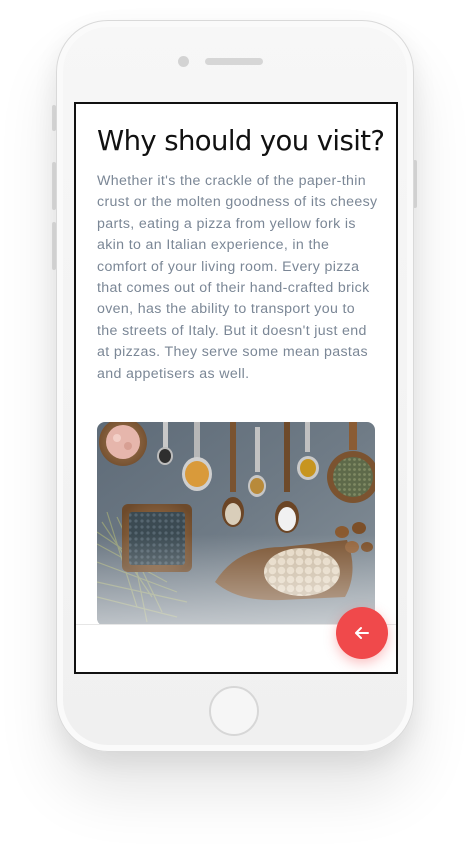 The height and width of the screenshot is (846, 470). I want to click on spices-photo-icon, so click(236, 524).